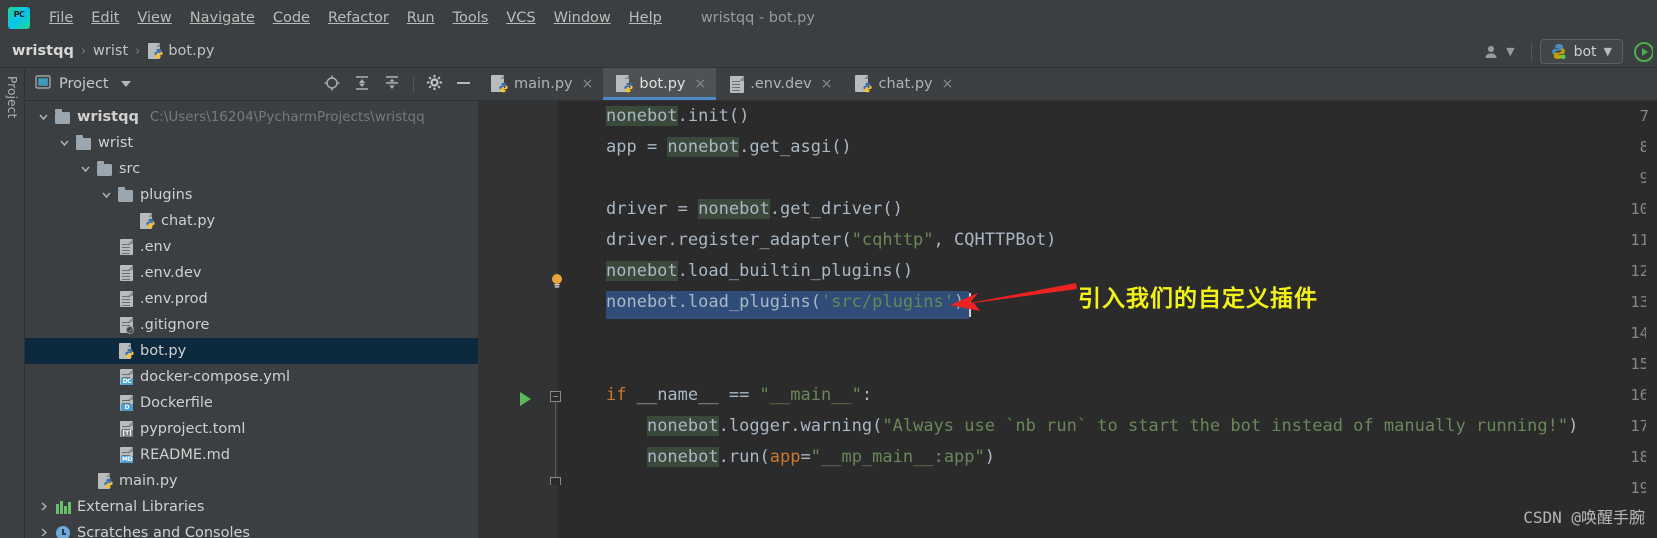  Describe the element at coordinates (251, 351) in the screenshot. I see `tree-item-bot-py: bot.py` at that location.